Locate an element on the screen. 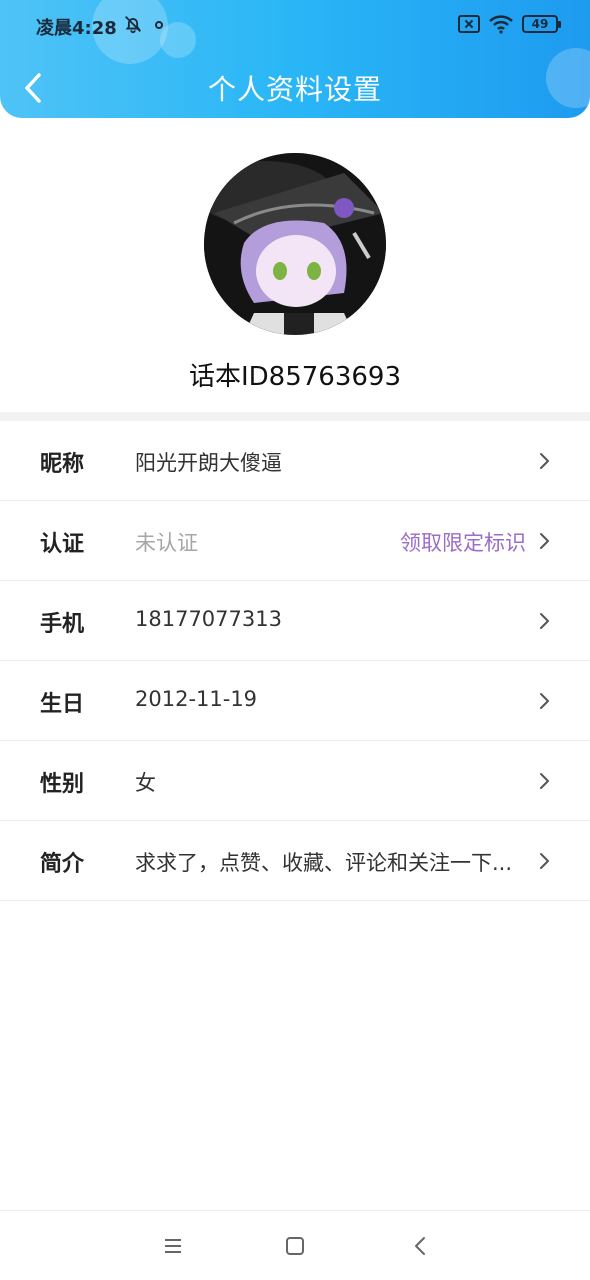  recent-apps-button is located at coordinates (173, 1246).